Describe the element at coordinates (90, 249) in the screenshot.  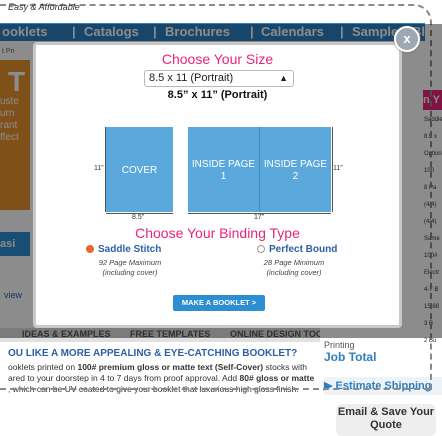
I see `radio-selected-icon` at that location.